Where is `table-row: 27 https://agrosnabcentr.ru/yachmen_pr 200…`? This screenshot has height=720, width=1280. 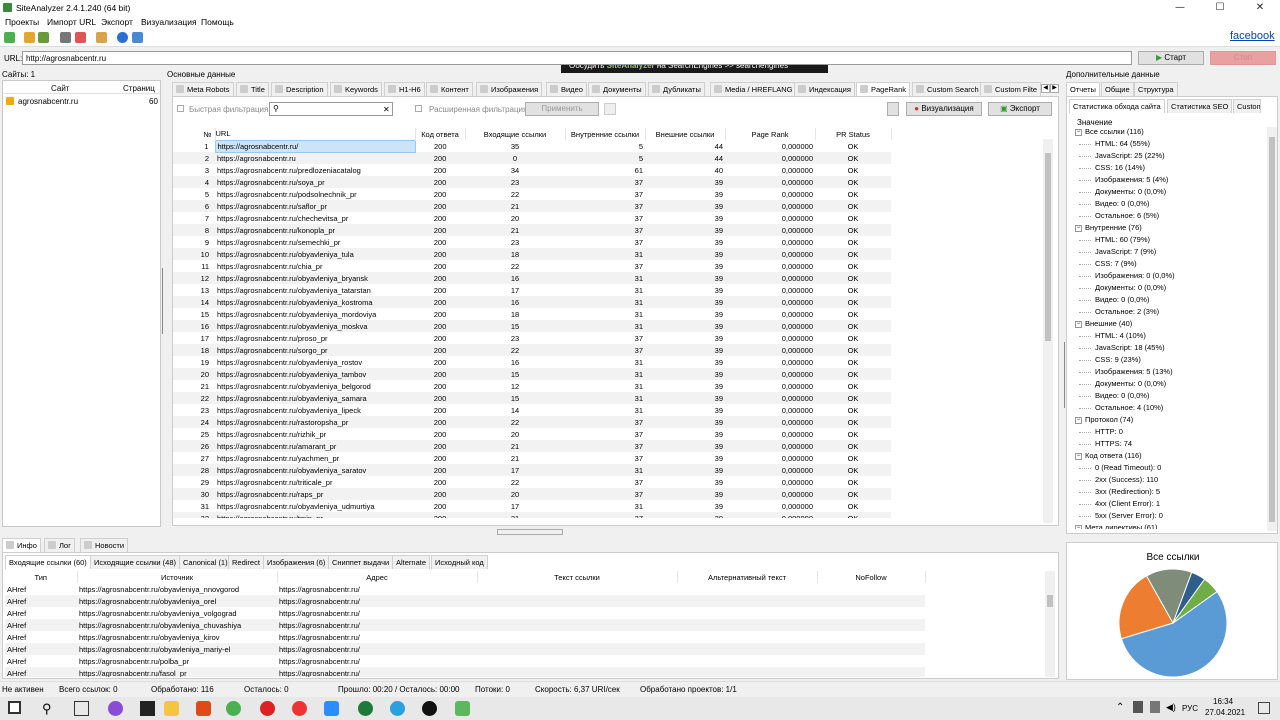
table-row: 27 https://agrosnabcentr.ru/yachmen_pr 200… is located at coordinates (532, 458).